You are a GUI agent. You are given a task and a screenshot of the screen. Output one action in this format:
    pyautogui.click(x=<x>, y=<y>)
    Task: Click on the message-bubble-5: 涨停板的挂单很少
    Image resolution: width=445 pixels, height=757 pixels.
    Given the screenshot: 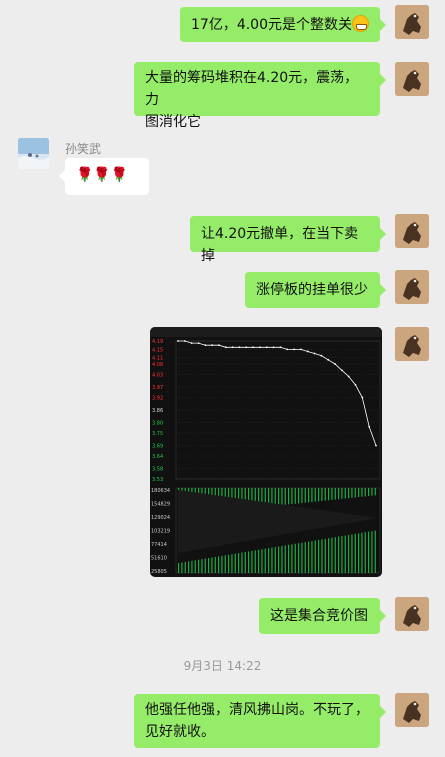 What is the action you would take?
    pyautogui.click(x=315, y=290)
    